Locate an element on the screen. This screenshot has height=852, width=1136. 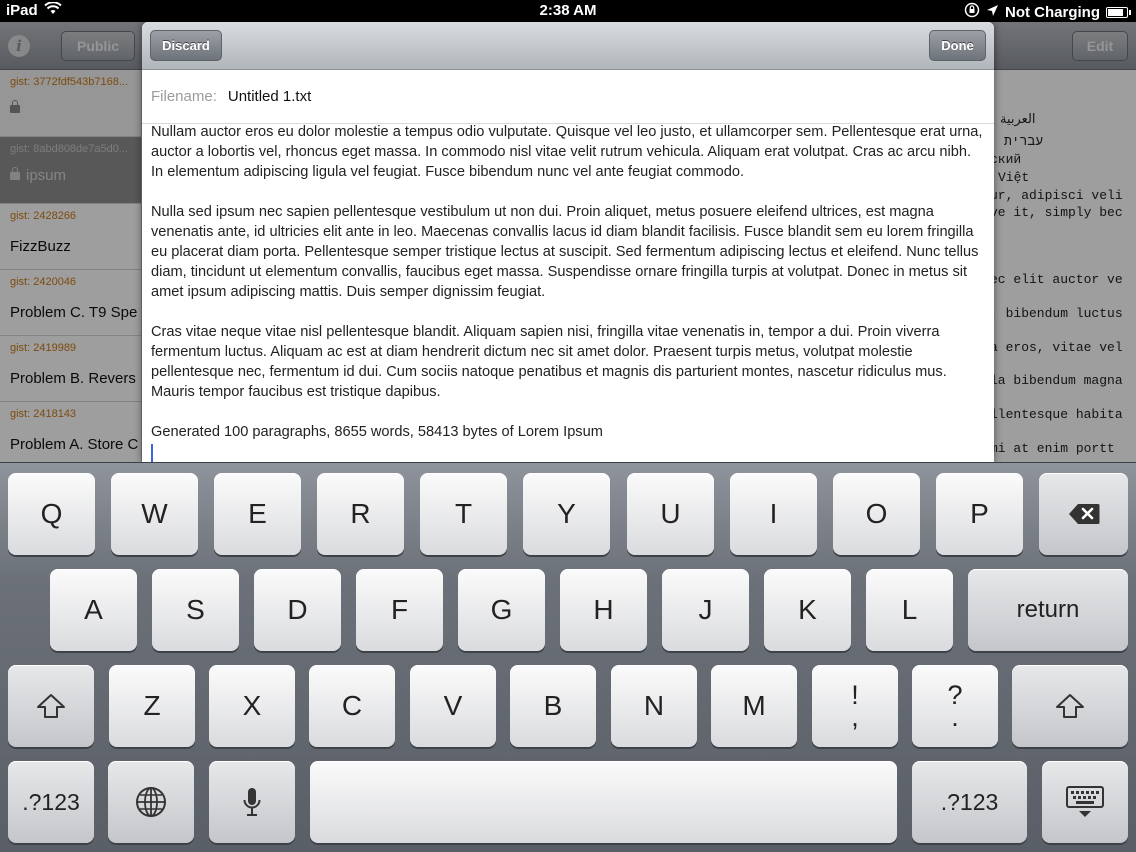
discard-button: Discard is located at coordinates (186, 45).